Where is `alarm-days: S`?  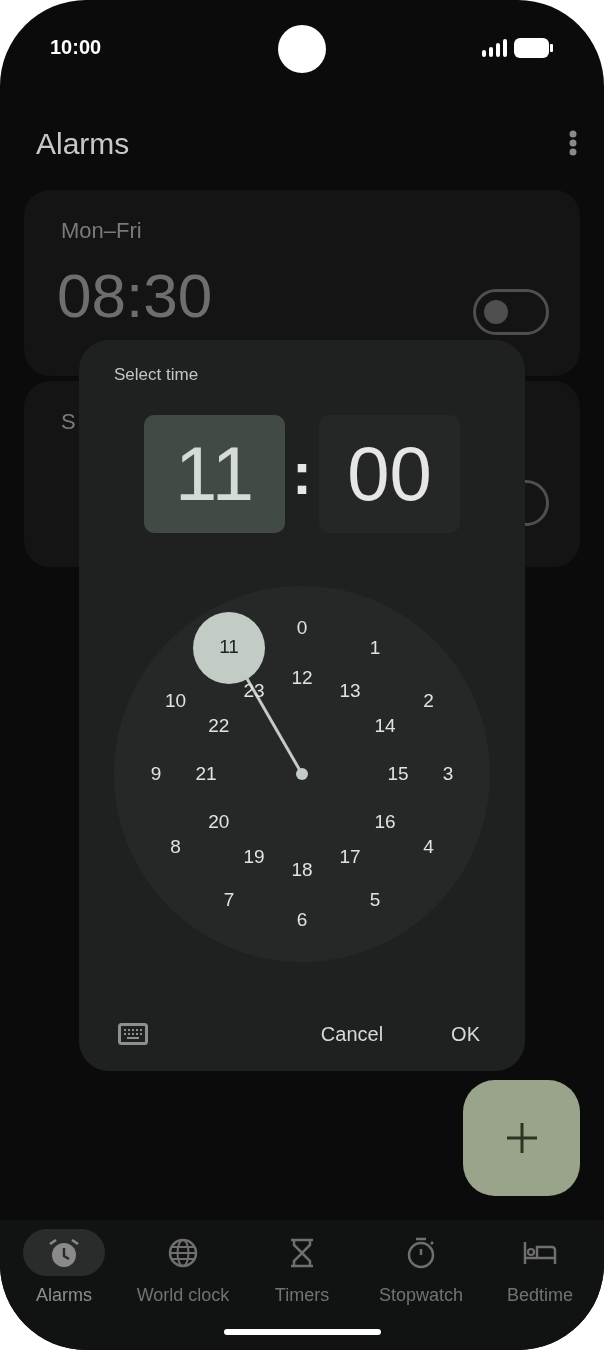
alarm-days: S is located at coordinates (68, 422).